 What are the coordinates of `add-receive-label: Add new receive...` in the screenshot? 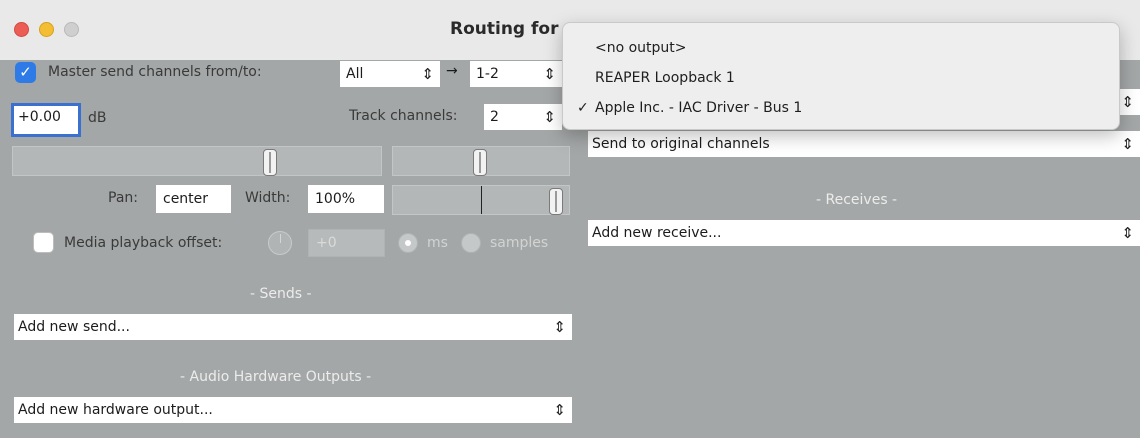 It's located at (657, 233).